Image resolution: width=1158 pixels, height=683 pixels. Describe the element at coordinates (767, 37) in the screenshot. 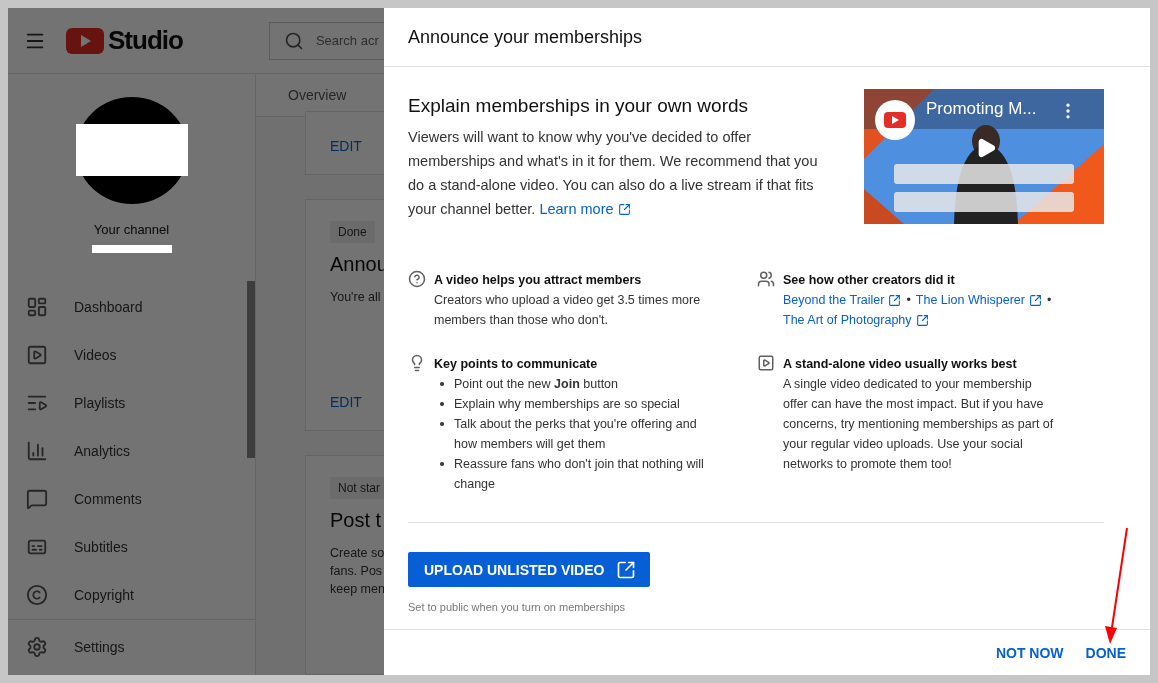

I see `dialog-title: Announce your memberships` at that location.